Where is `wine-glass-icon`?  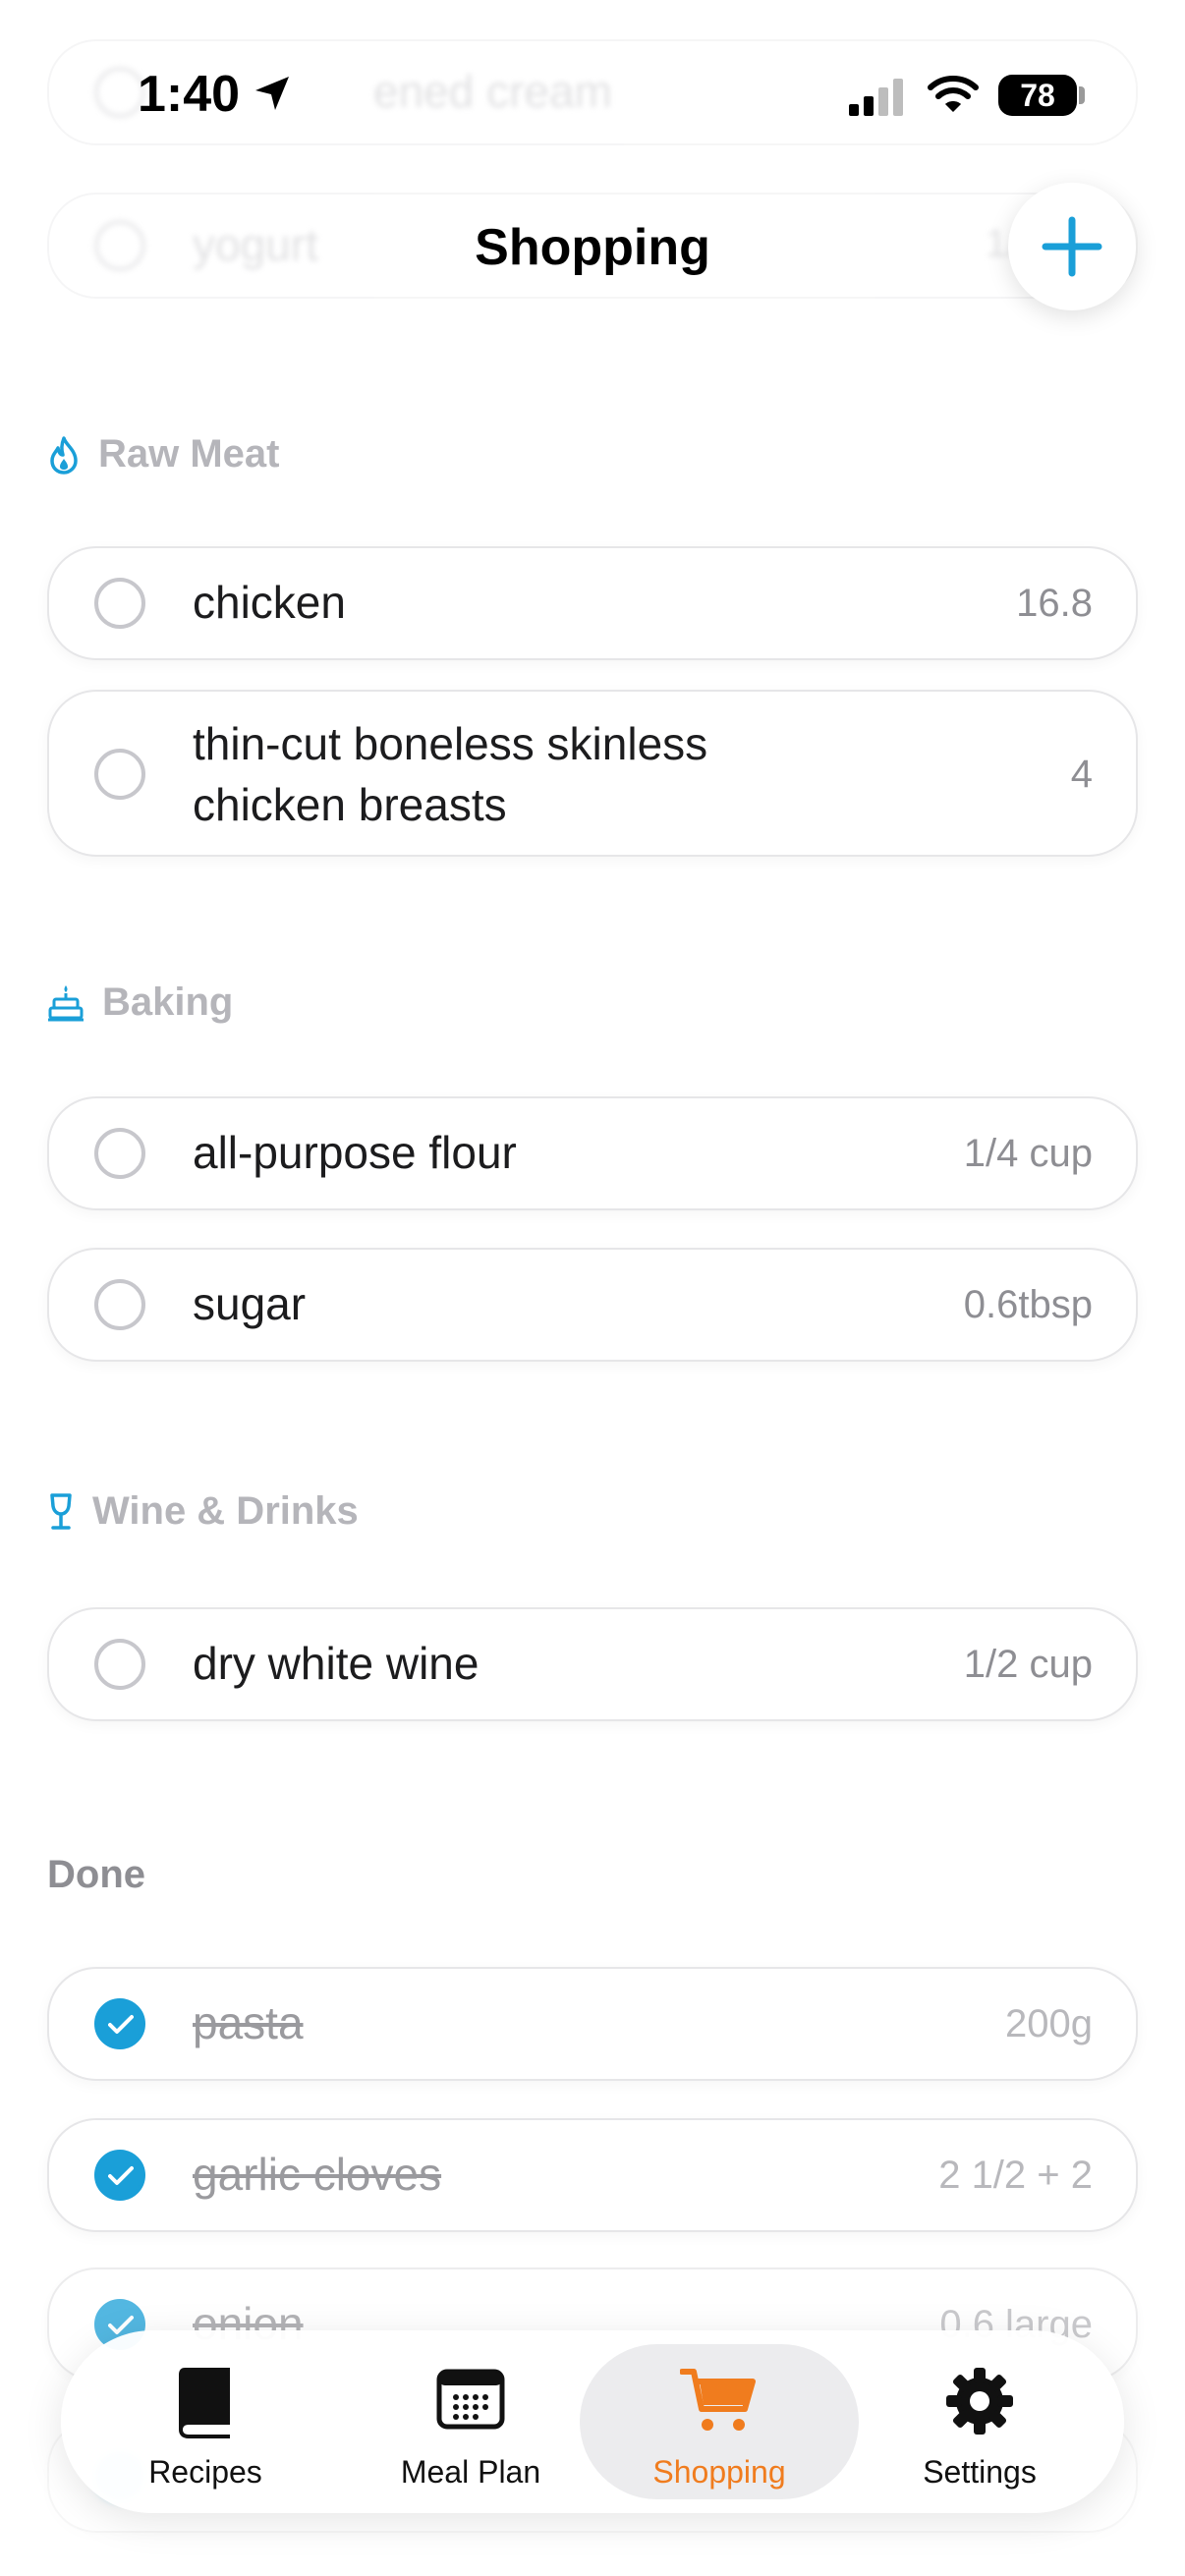
wine-glass-icon is located at coordinates (61, 1512).